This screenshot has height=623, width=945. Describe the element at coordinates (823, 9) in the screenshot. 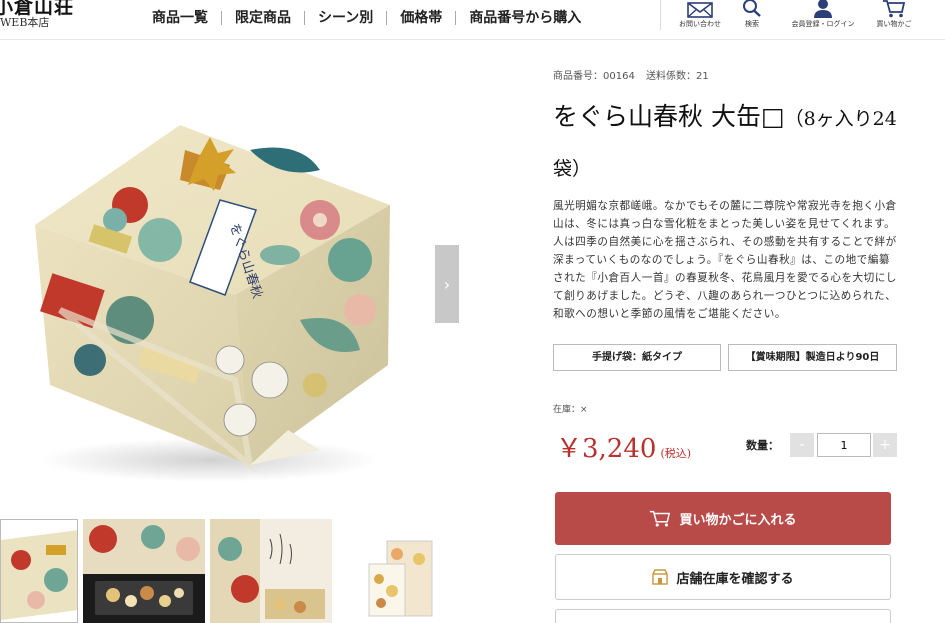

I see `user-icon` at that location.